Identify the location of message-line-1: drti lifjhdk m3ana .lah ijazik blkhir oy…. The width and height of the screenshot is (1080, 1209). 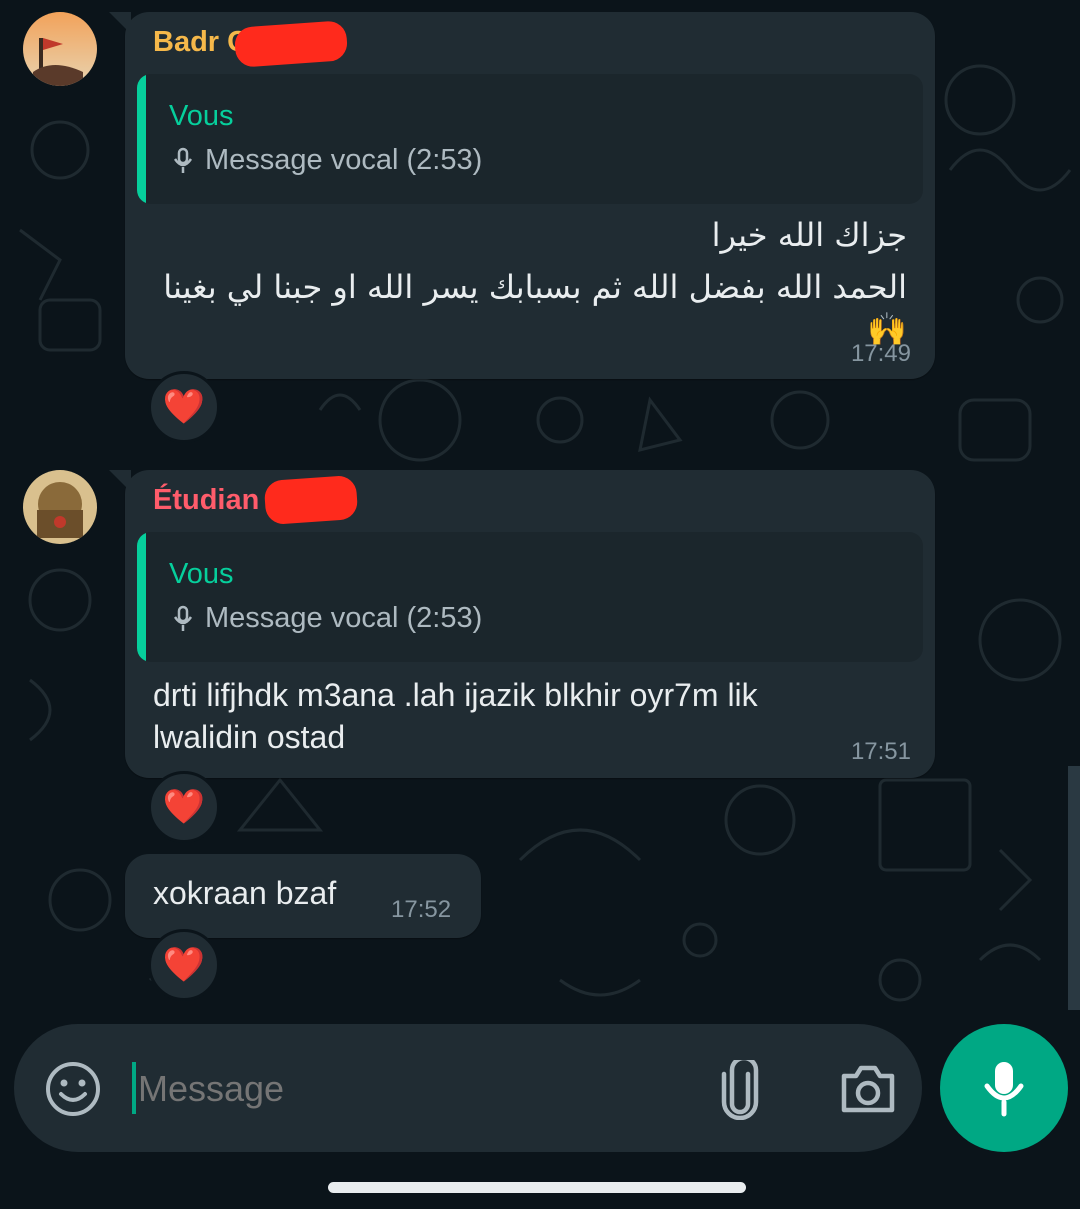
(455, 695).